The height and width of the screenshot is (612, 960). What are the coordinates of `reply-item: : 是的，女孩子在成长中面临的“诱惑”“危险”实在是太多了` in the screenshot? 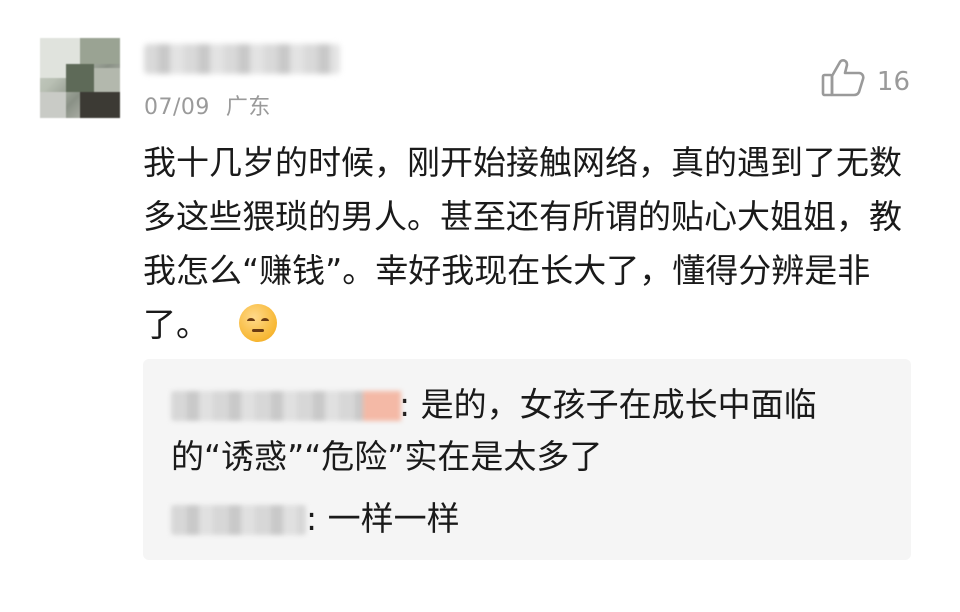 It's located at (529, 431).